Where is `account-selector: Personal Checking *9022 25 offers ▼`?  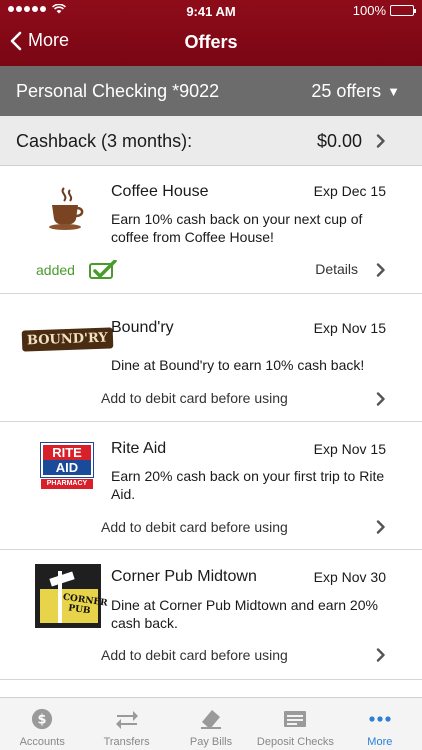
account-selector: Personal Checking *9022 25 offers ▼ is located at coordinates (211, 91).